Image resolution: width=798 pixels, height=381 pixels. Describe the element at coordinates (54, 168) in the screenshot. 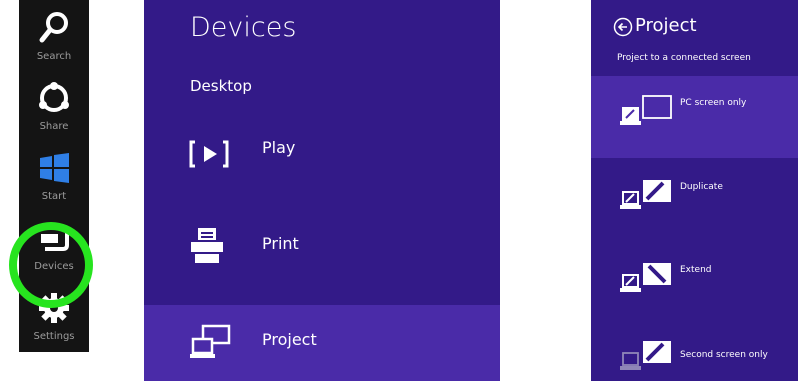

I see `windows-logo-icon` at that location.